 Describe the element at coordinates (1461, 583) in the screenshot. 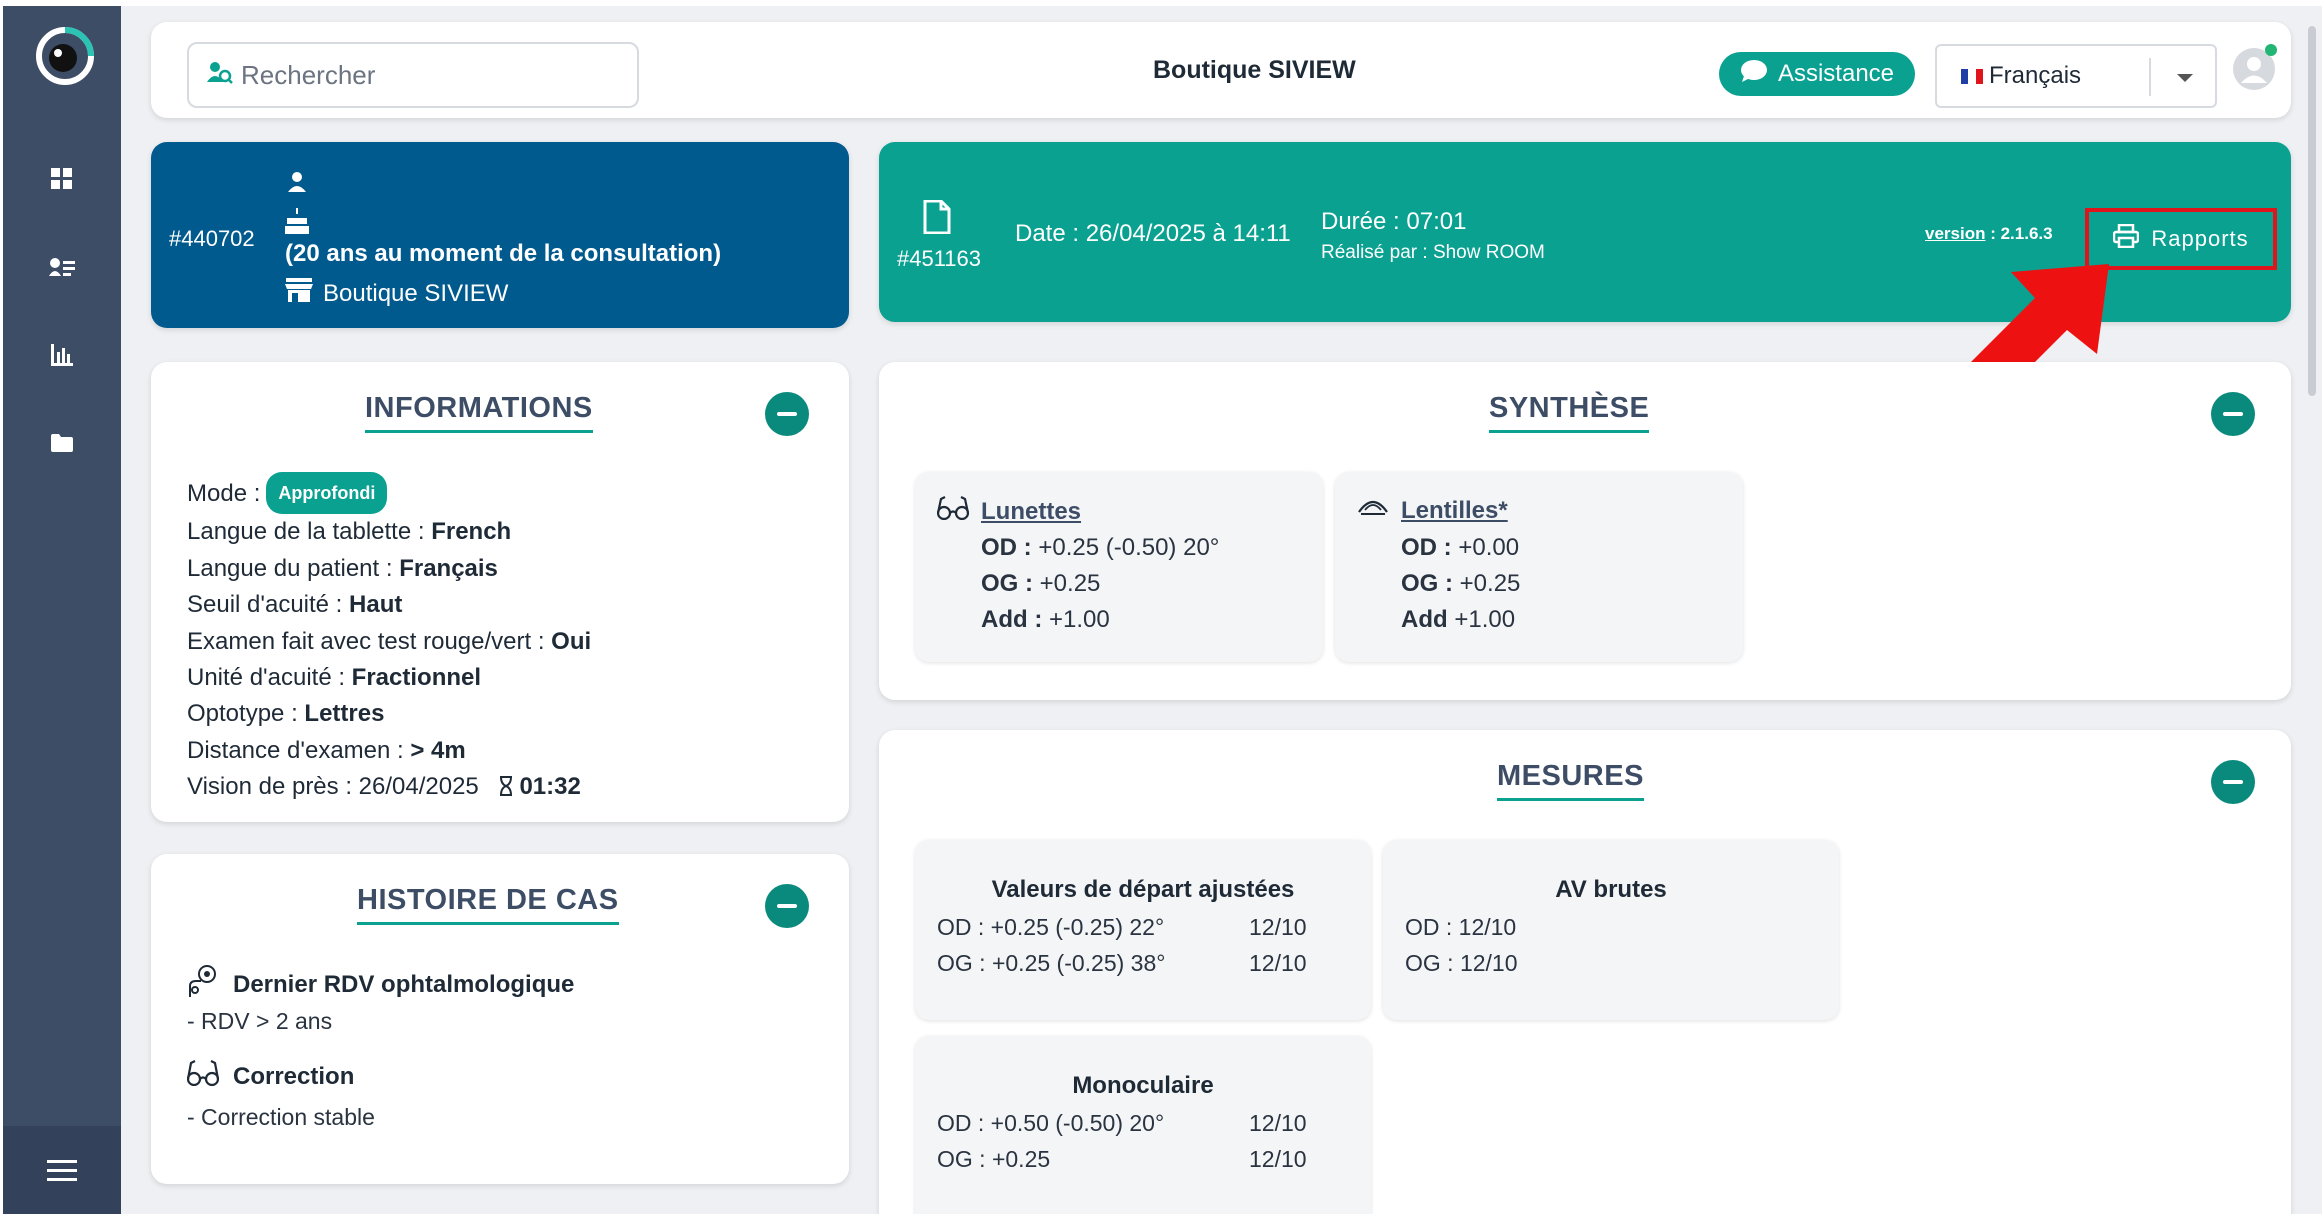

I see `lentilles-og: OG : +0.25` at that location.